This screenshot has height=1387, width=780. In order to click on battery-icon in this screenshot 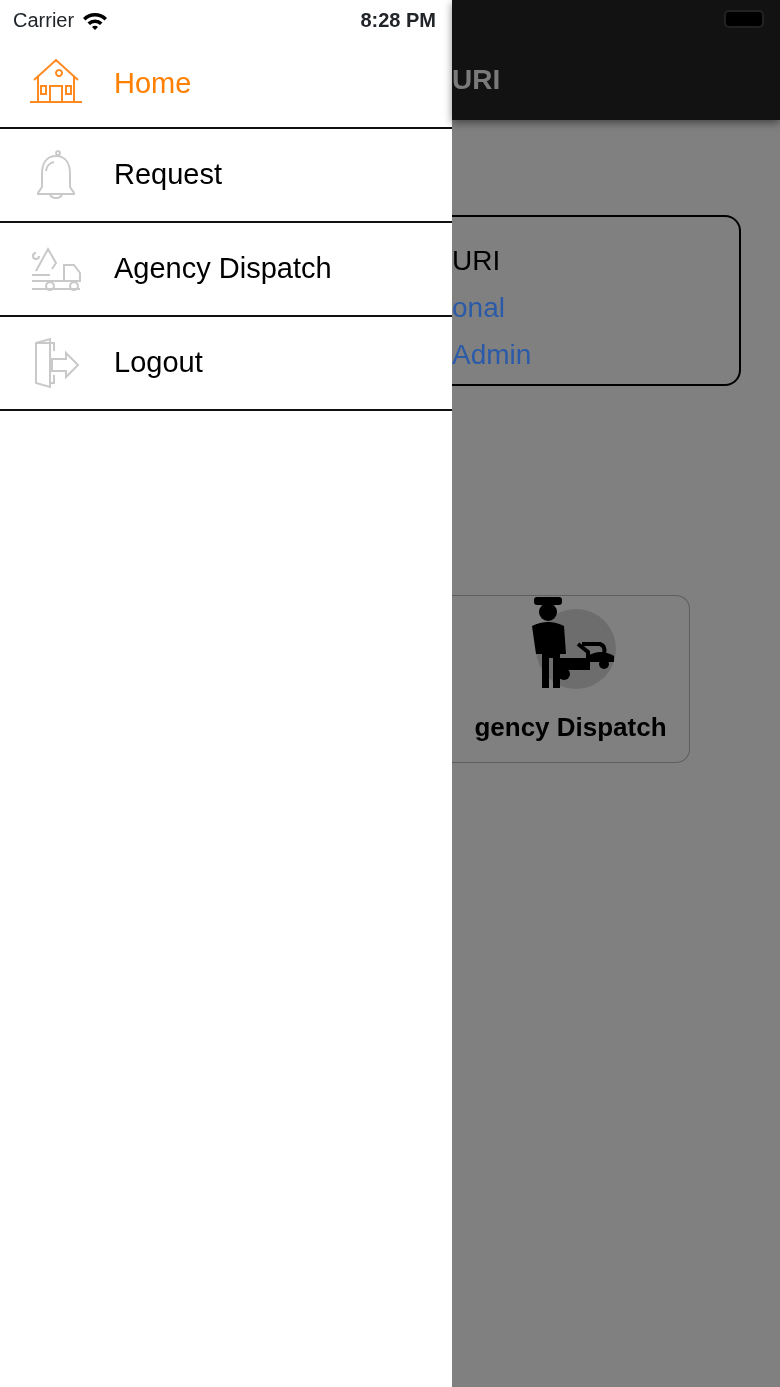, I will do `click(744, 19)`.